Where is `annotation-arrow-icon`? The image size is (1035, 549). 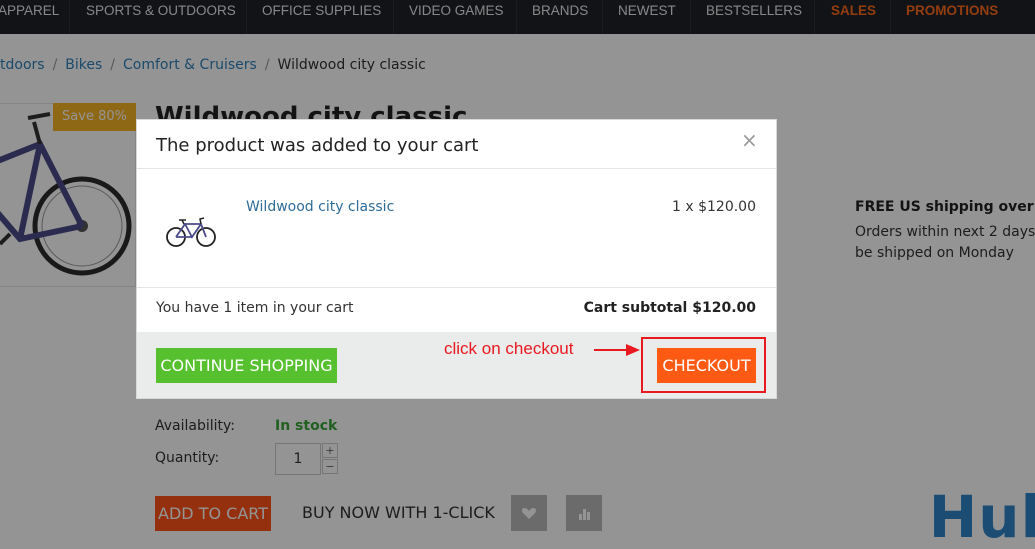
annotation-arrow-icon is located at coordinates (617, 350).